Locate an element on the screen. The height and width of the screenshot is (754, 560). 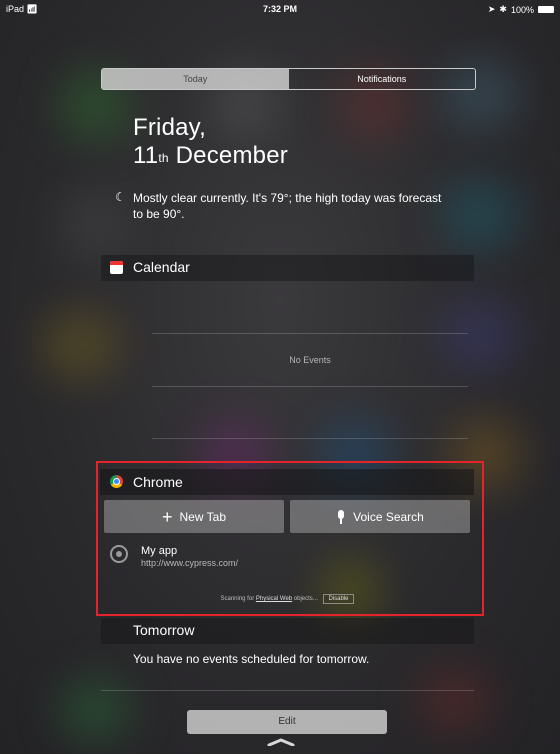
grabber-handle-icon is located at coordinates (281, 742).